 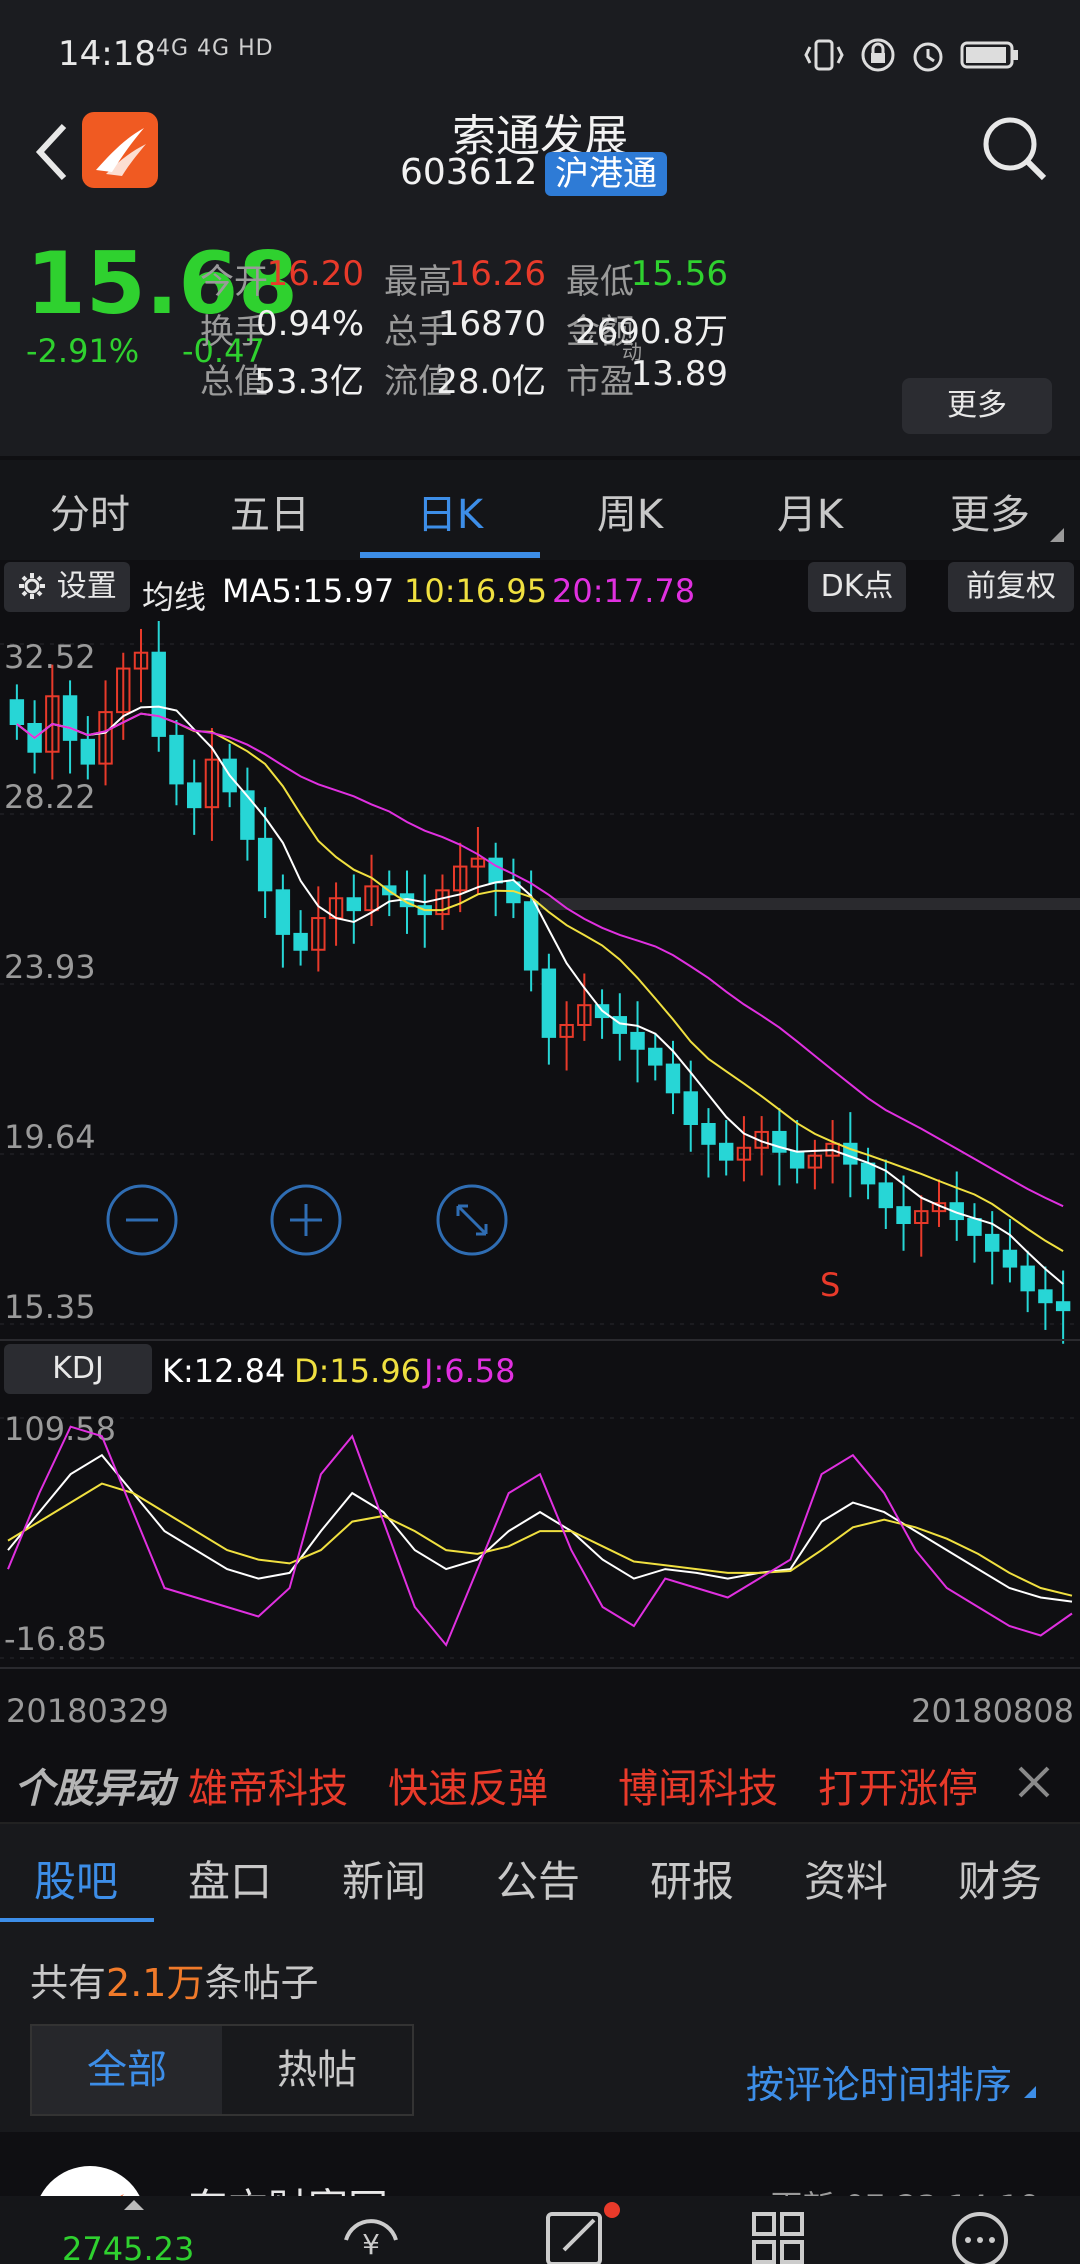 What do you see at coordinates (468, 1785) in the screenshot?
I see `alert-item: 快速反弹` at bounding box center [468, 1785].